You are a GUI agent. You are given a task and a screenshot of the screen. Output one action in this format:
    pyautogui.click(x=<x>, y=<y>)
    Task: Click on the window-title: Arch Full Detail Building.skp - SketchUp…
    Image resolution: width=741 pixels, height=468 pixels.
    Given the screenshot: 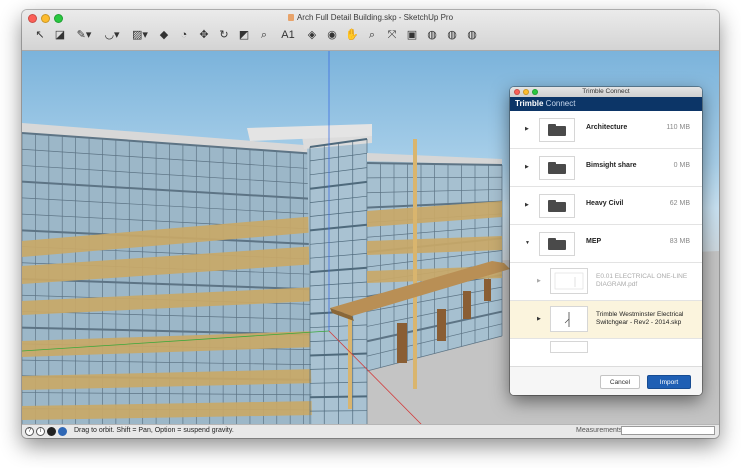 What is the action you would take?
    pyautogui.click(x=370, y=17)
    